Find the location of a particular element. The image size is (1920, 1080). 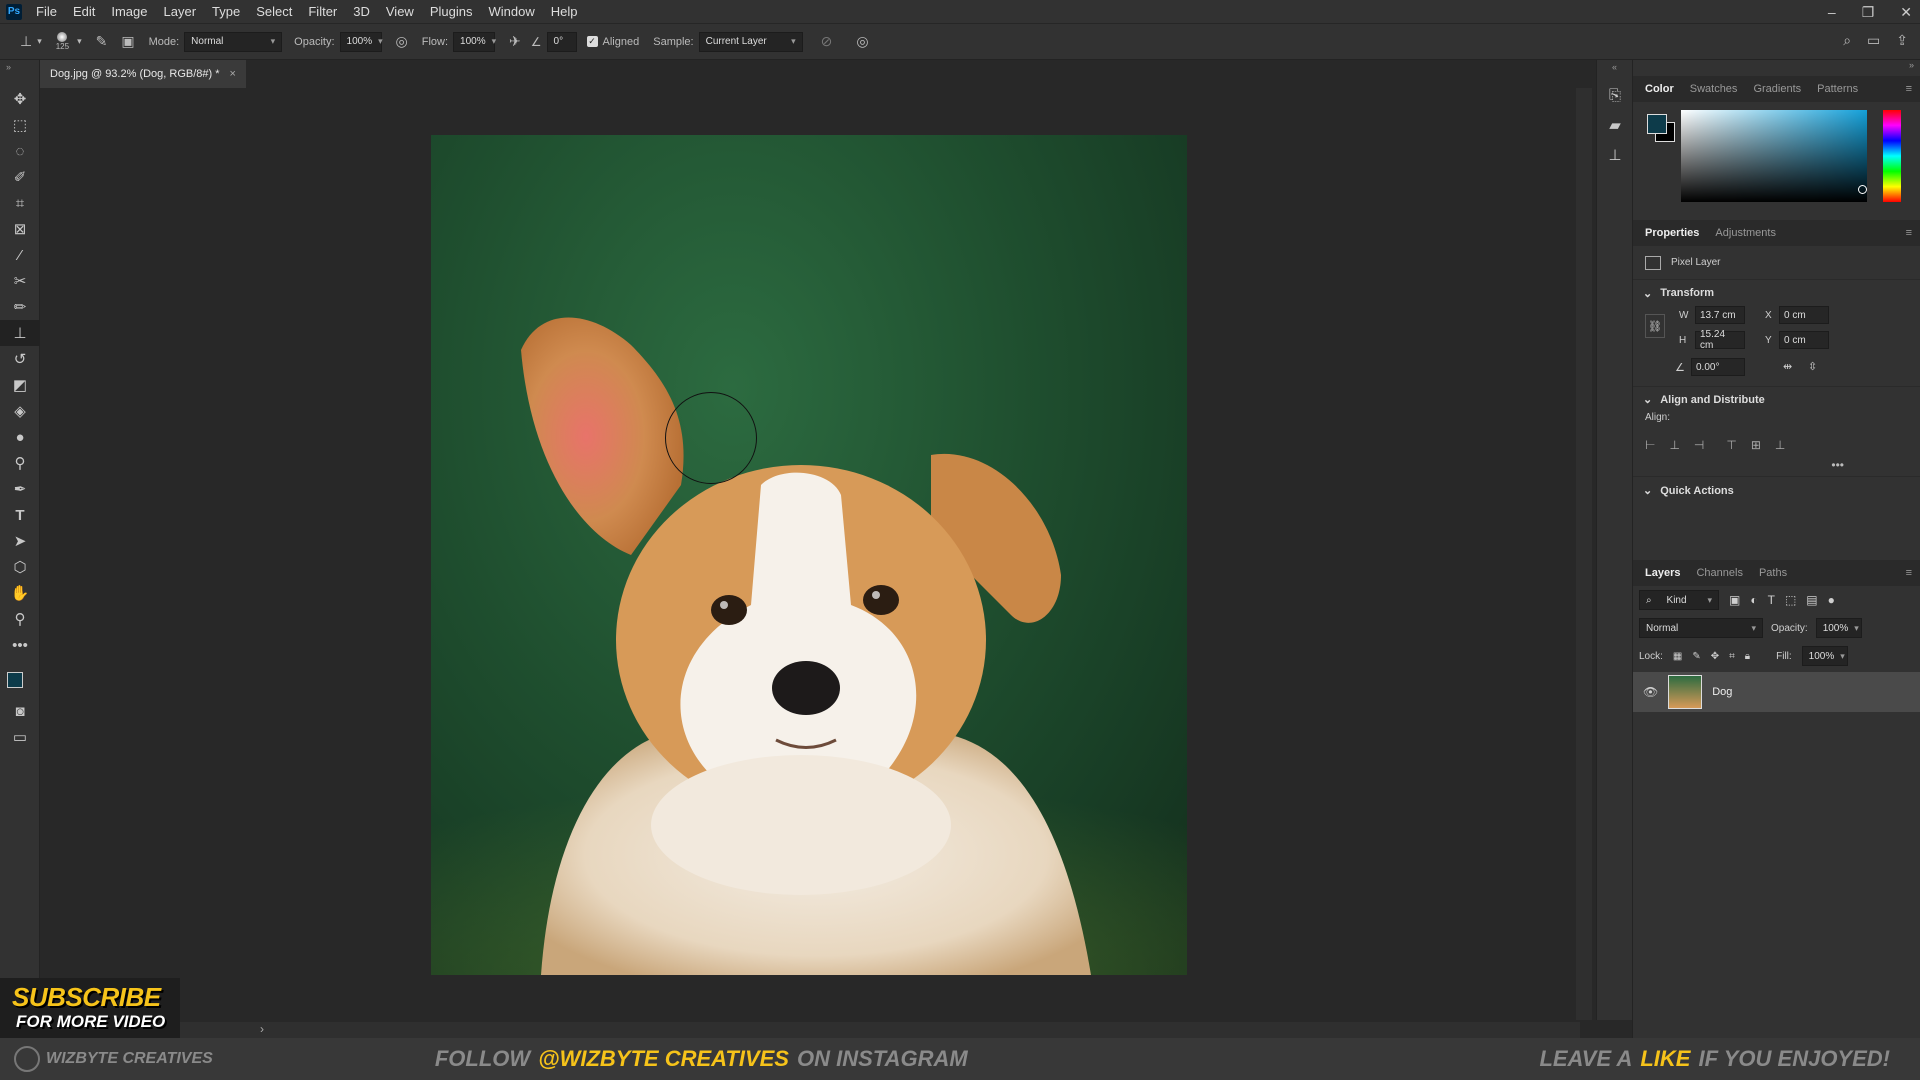

quick-select-tool-icon: ✐ is located at coordinates (20, 177).